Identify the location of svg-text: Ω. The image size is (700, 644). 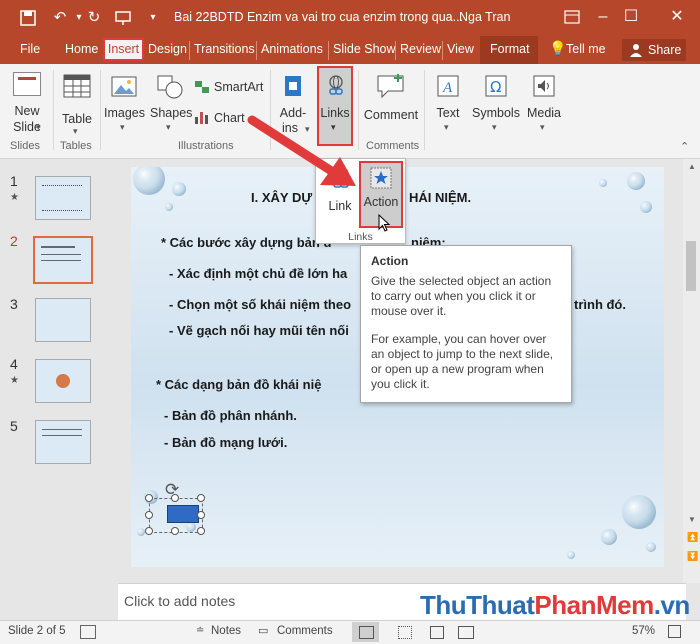
(495, 87).